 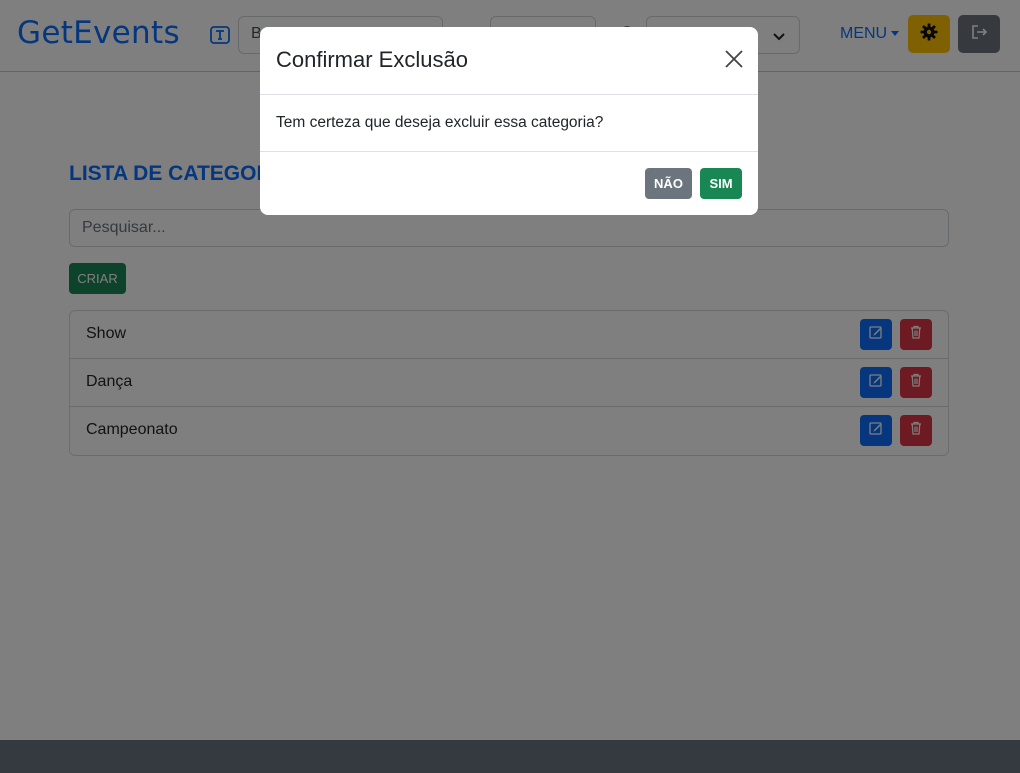 I want to click on close-icon, so click(x=734, y=61).